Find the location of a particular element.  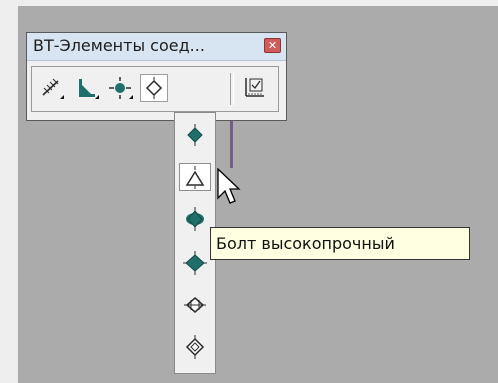

menu-item-bolt-filled-circle-diamond is located at coordinates (195, 219).